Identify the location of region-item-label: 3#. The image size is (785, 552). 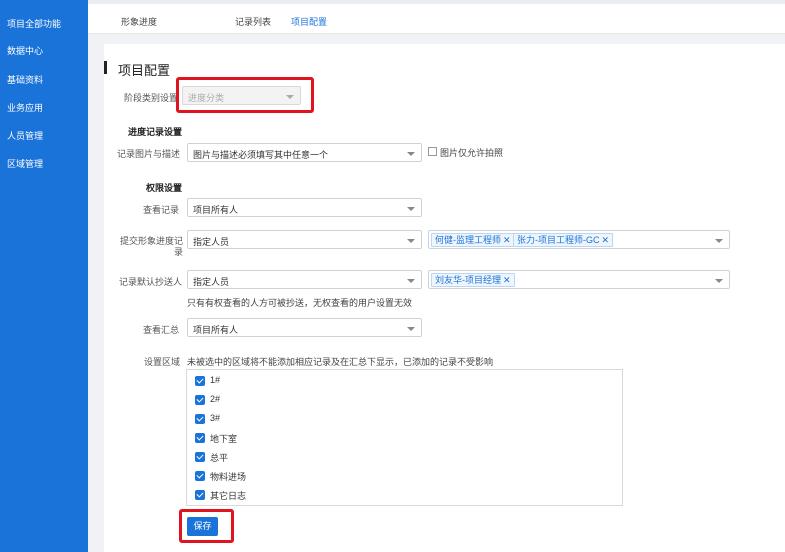
(215, 418).